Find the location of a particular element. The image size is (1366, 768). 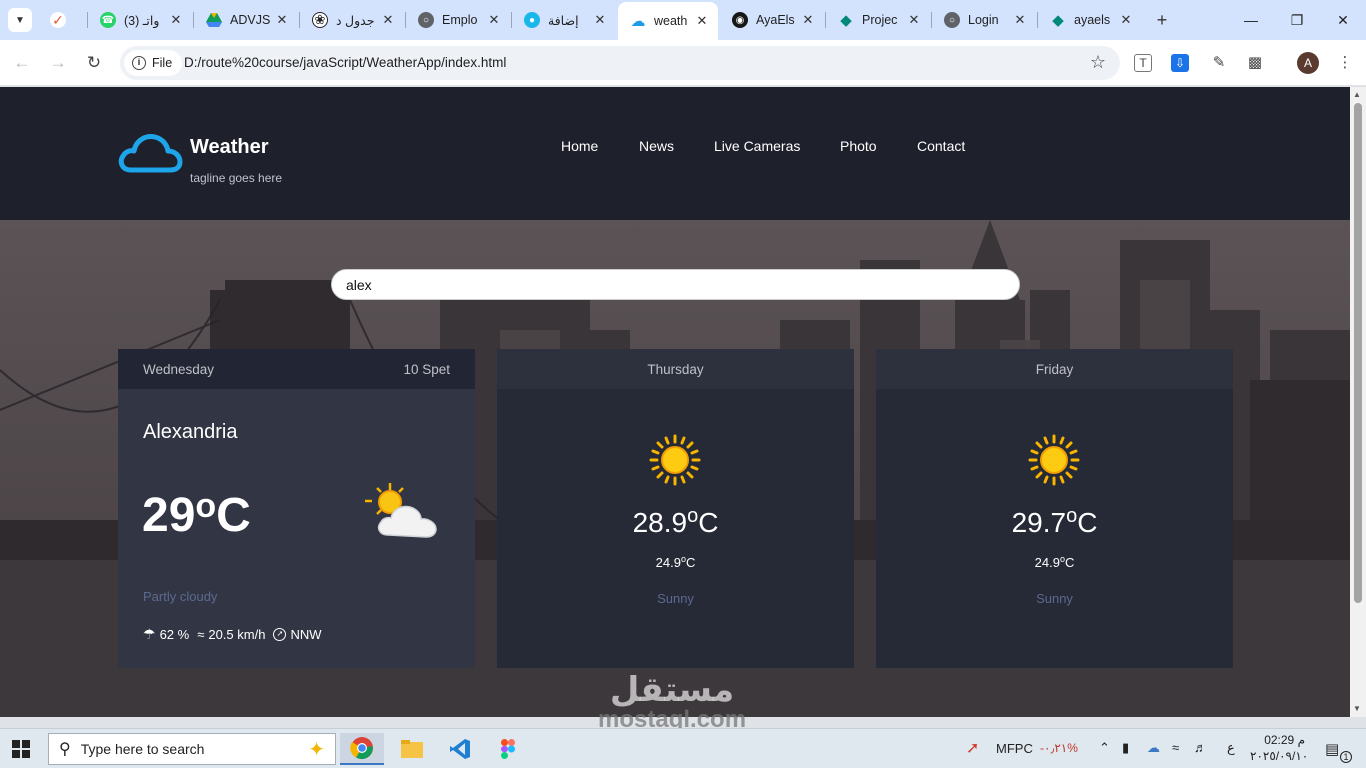

taskbar-chrome is located at coordinates (362, 749).